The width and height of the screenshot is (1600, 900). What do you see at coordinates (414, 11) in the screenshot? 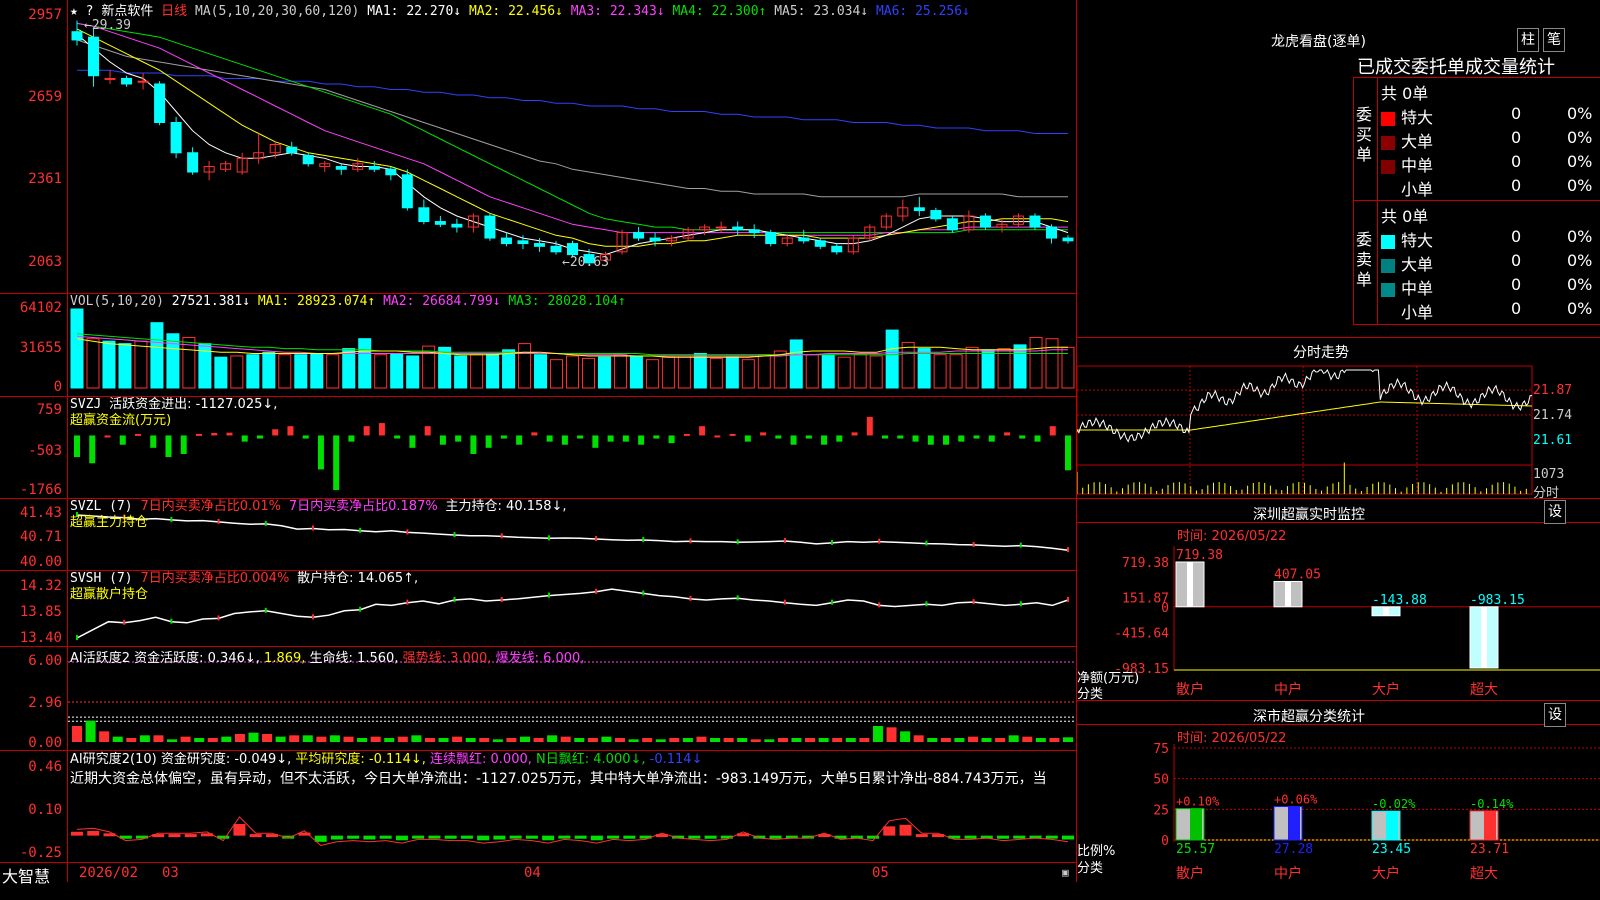
I see `ma1-value: MA1: 22.270↓` at bounding box center [414, 11].